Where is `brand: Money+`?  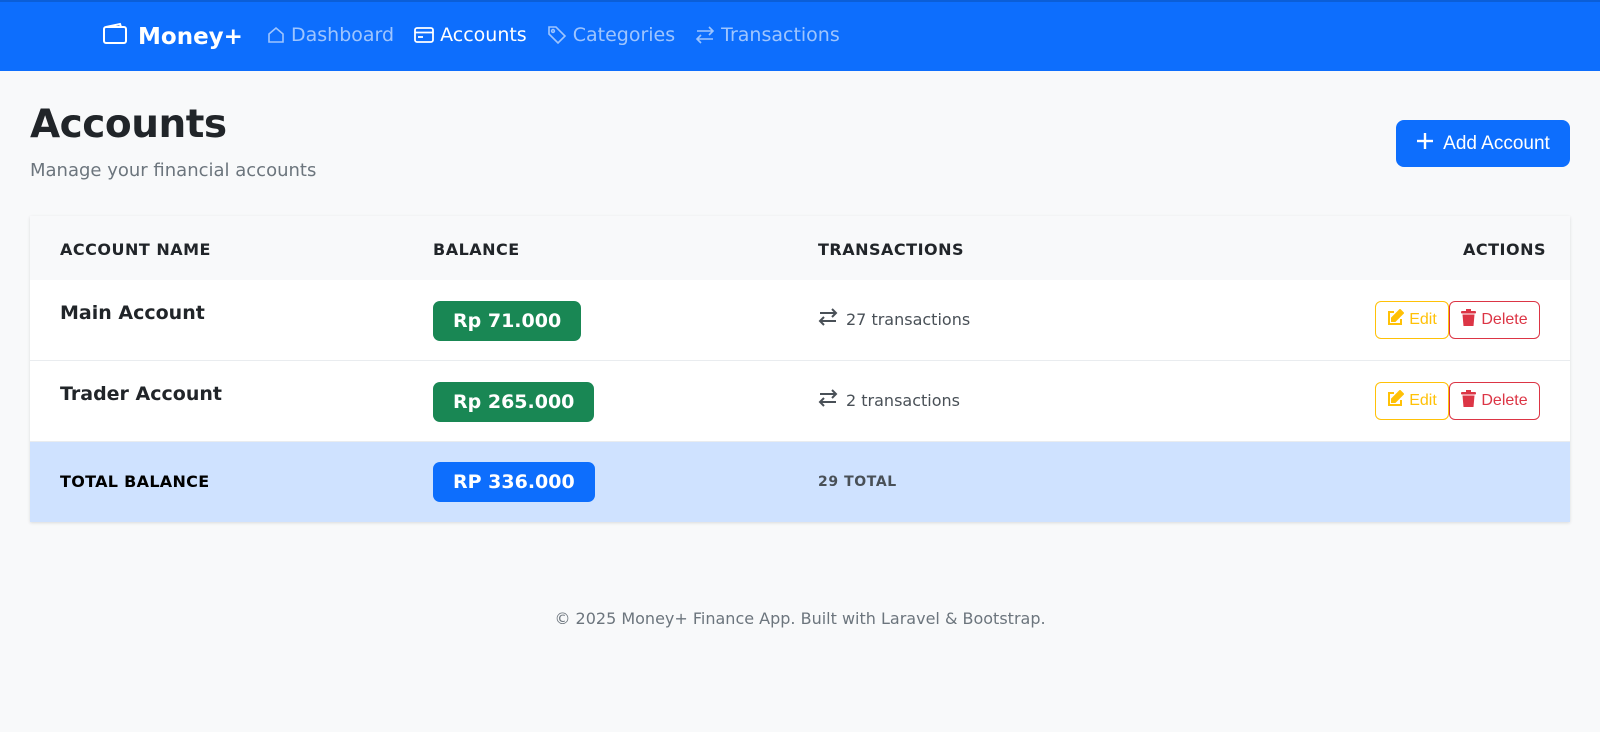 brand: Money+ is located at coordinates (172, 37).